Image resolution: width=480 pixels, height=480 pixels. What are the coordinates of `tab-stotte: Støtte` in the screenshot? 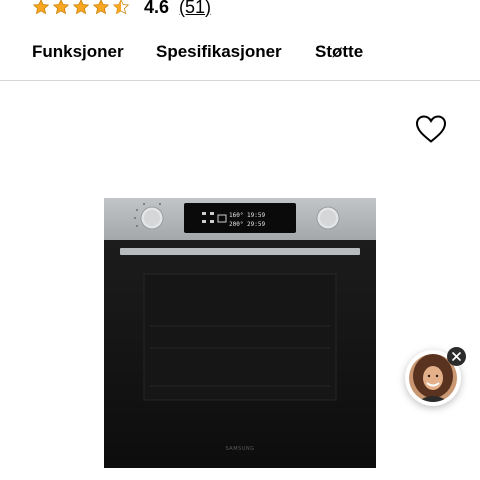 It's located at (339, 52).